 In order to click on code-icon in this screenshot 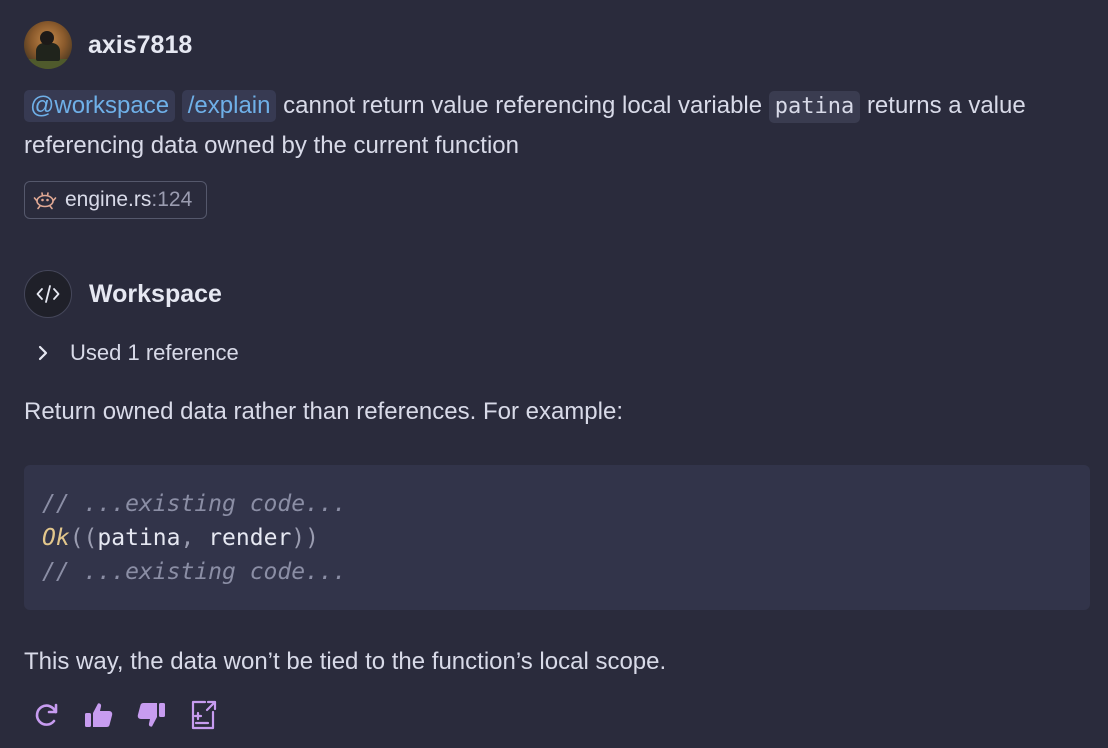, I will do `click(48, 294)`.